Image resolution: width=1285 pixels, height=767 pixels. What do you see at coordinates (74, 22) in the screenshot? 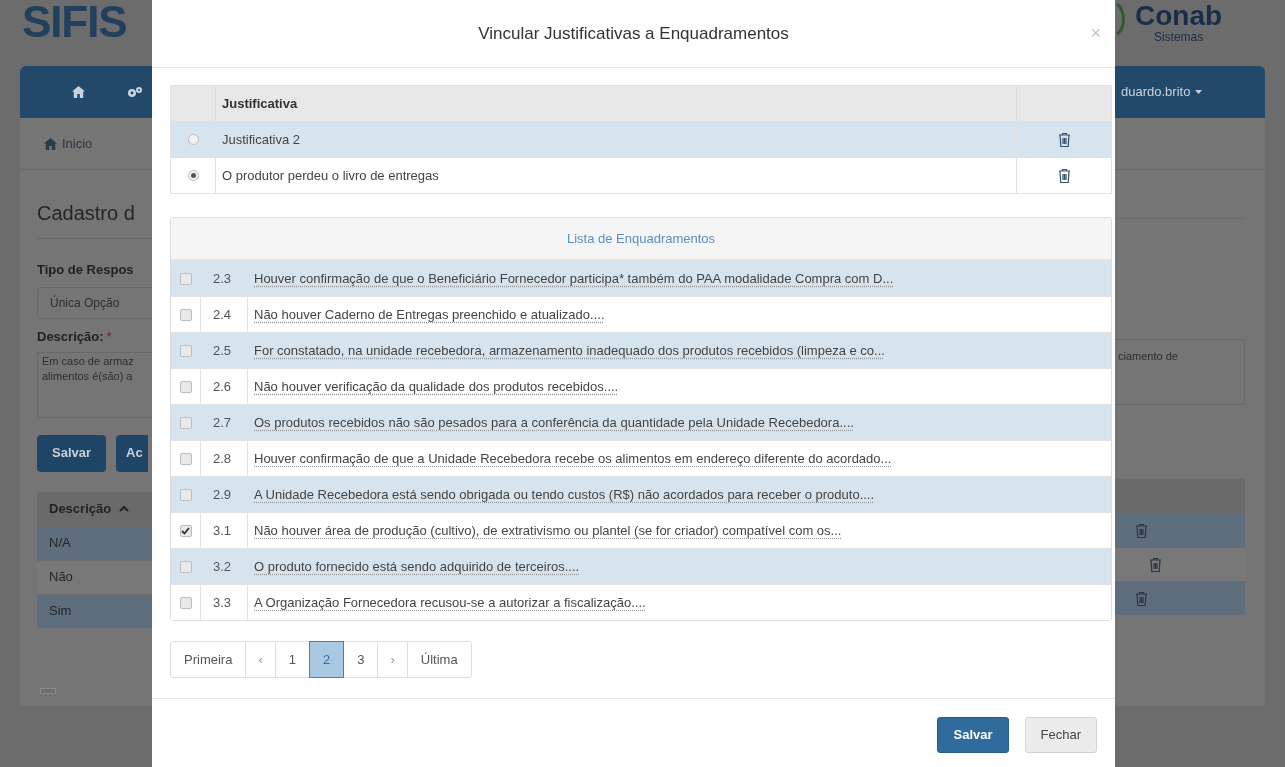
I see `app-logo: SIFIS` at bounding box center [74, 22].